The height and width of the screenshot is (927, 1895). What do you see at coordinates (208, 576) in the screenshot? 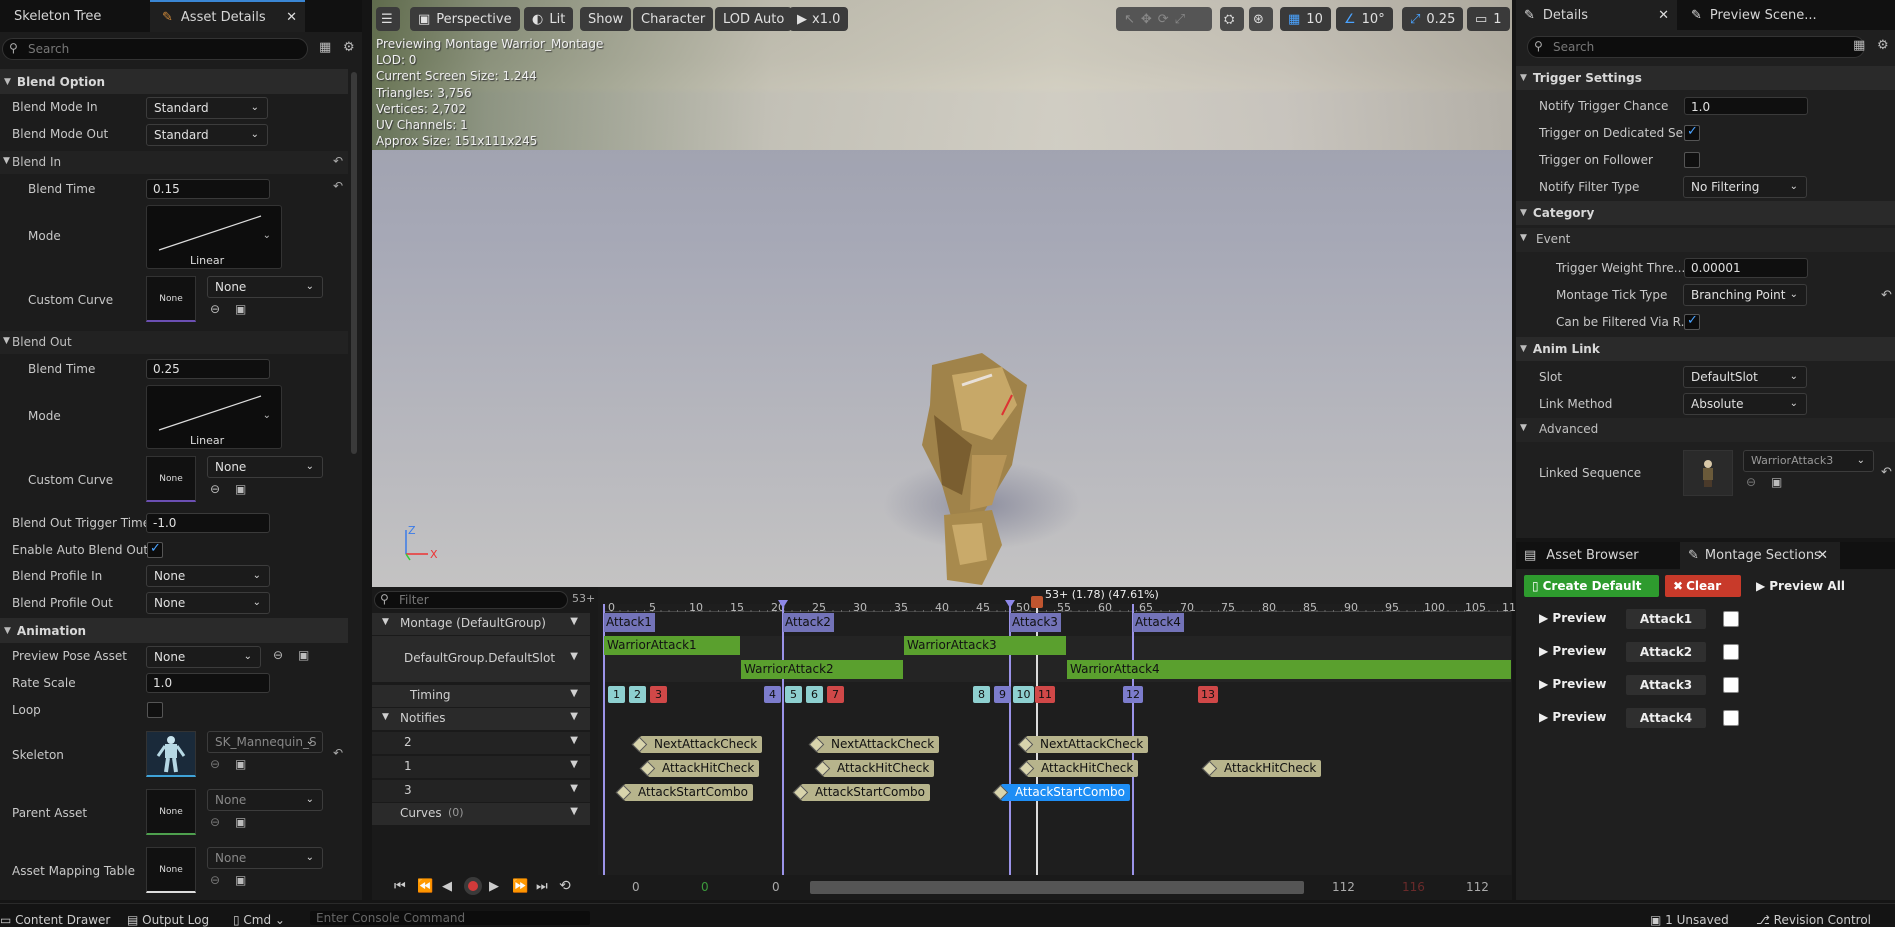
I see `blend-profile-in-dropdown: None ⌄` at bounding box center [208, 576].